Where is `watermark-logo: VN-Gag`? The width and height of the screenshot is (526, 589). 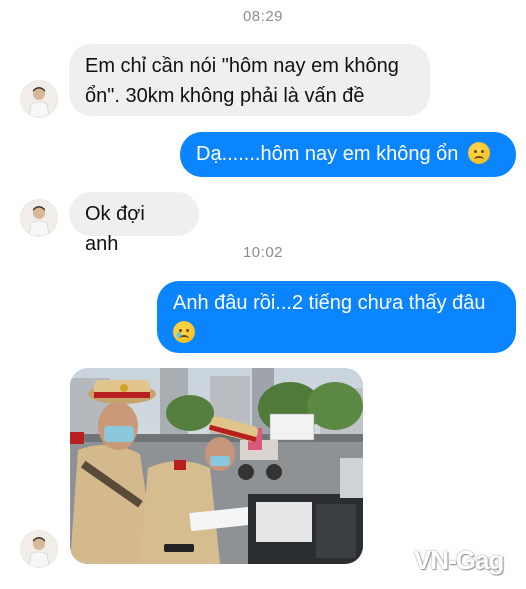
watermark-logo: VN-Gag is located at coordinates (459, 560).